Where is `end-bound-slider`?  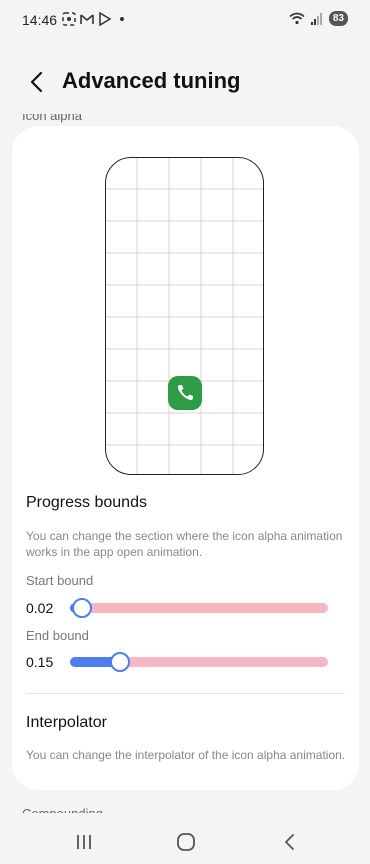 end-bound-slider is located at coordinates (199, 662).